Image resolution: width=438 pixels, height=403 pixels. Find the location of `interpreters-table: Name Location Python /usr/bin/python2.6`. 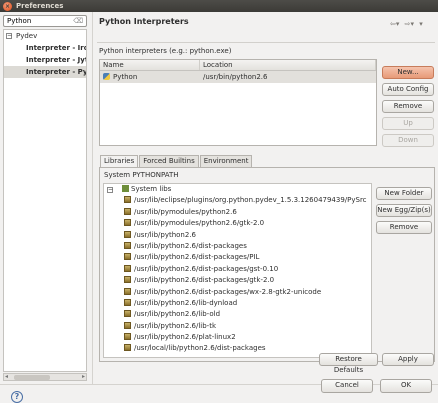

interpreters-table: Name Location Python /usr/bin/python2.6 is located at coordinates (238, 102).